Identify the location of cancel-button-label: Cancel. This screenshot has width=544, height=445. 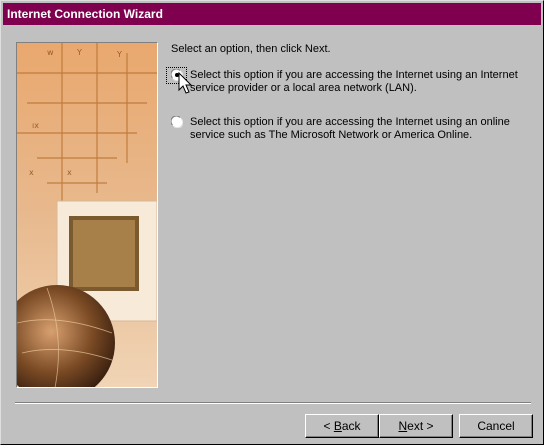
(496, 426).